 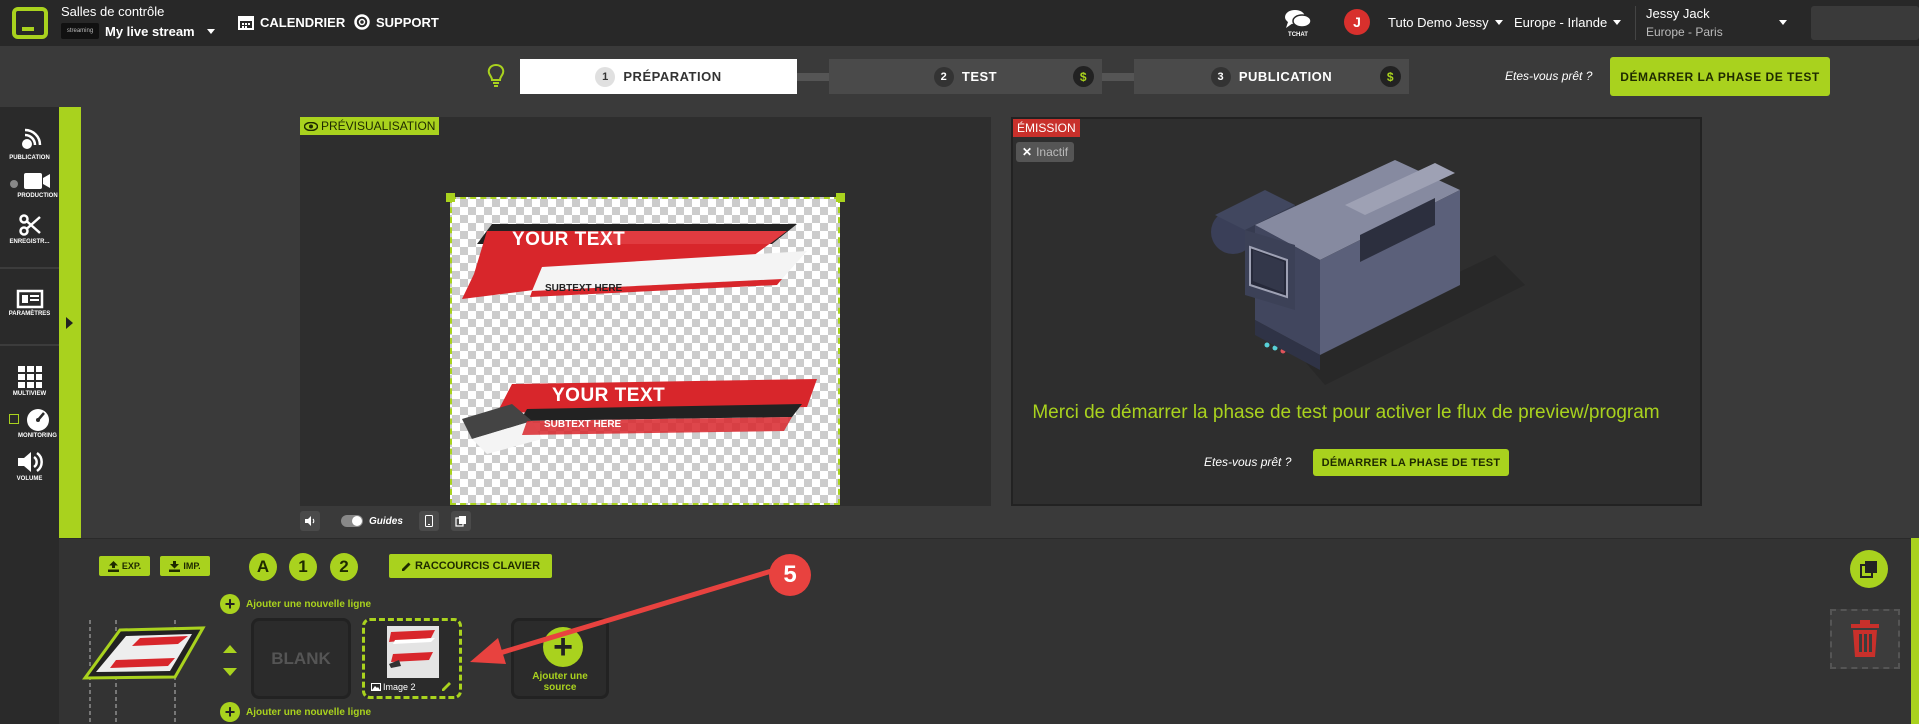 I want to click on import-button: IMP., so click(x=185, y=566).